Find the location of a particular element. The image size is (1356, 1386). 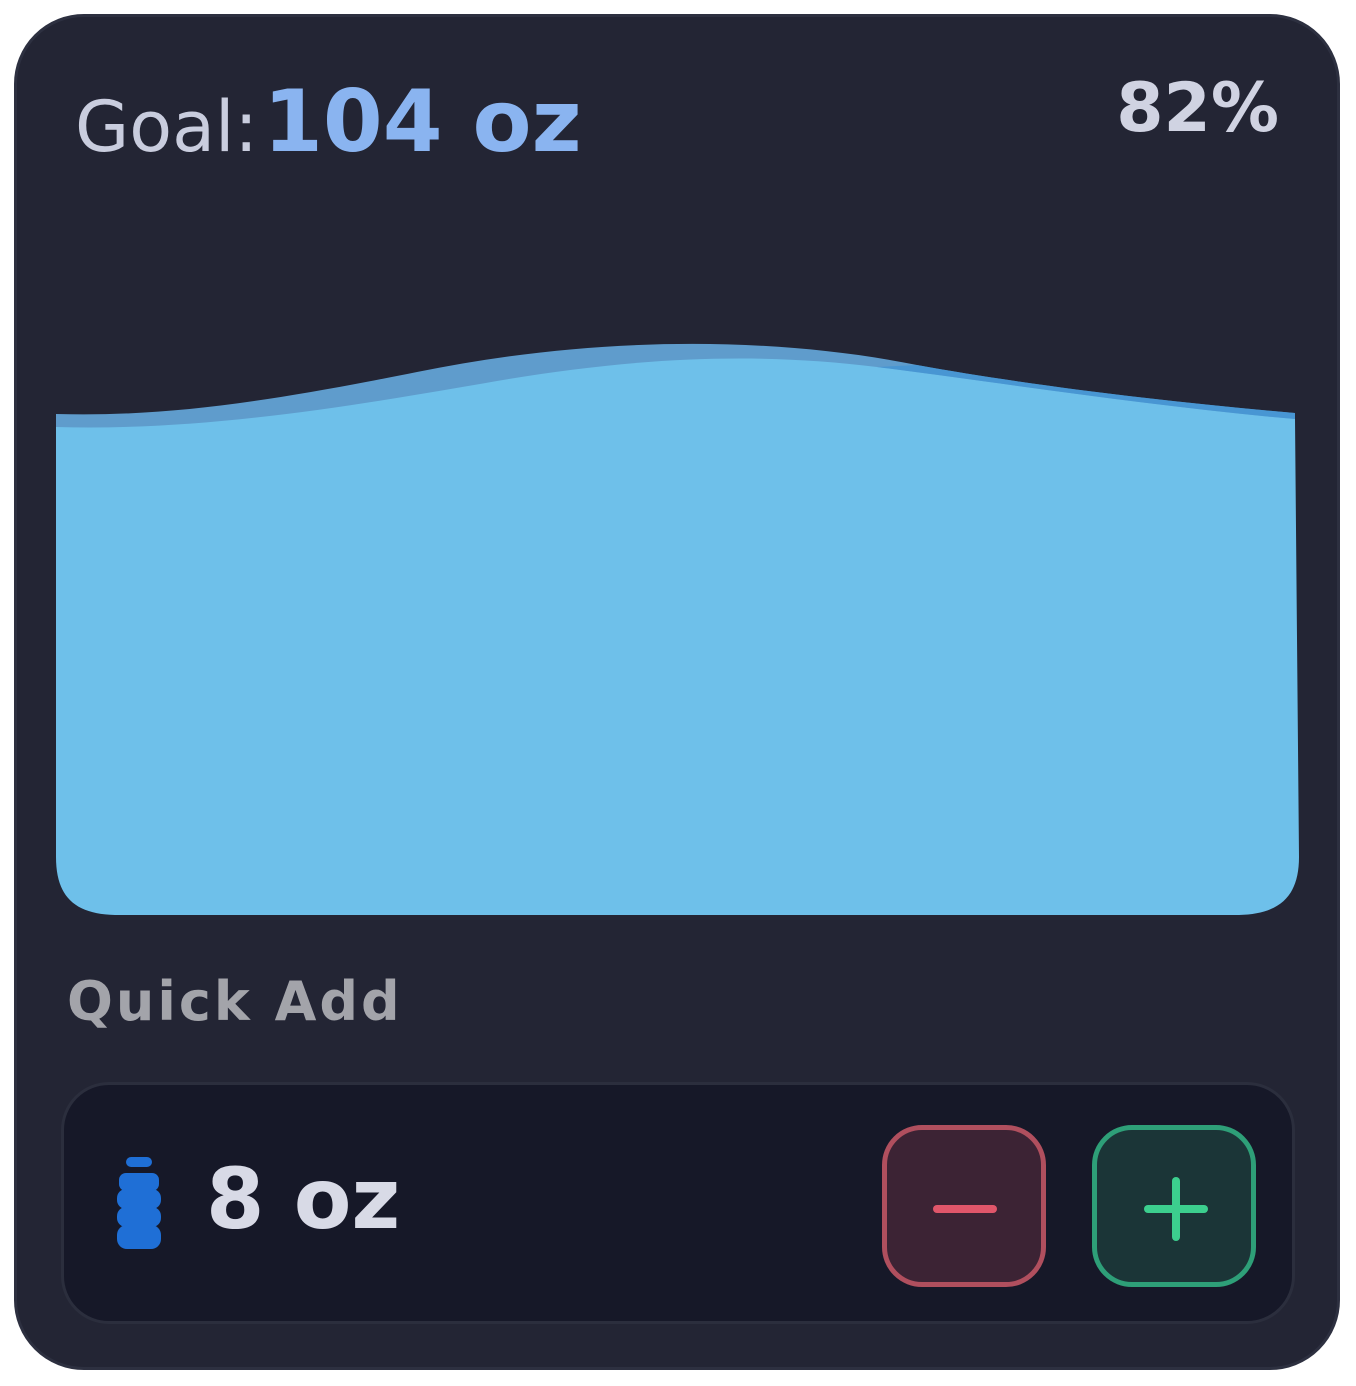

increase-button is located at coordinates (1174, 1206).